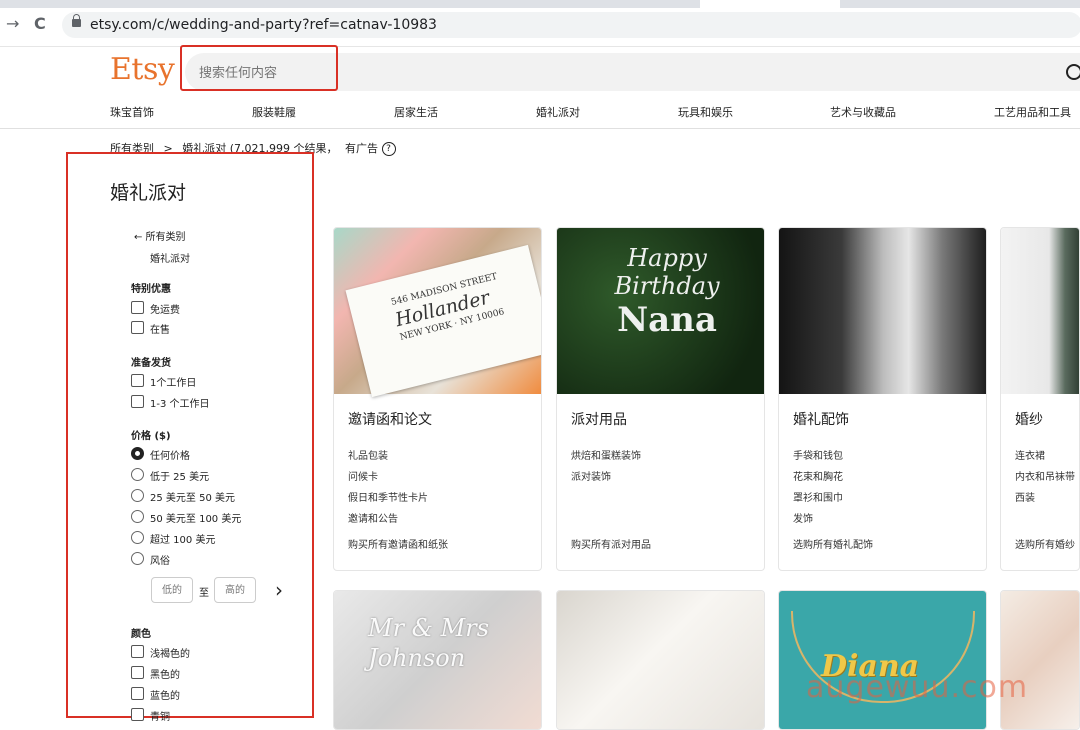 The width and height of the screenshot is (1080, 730). Describe the element at coordinates (170, 654) in the screenshot. I see `filter-label: 浅褐色的` at that location.